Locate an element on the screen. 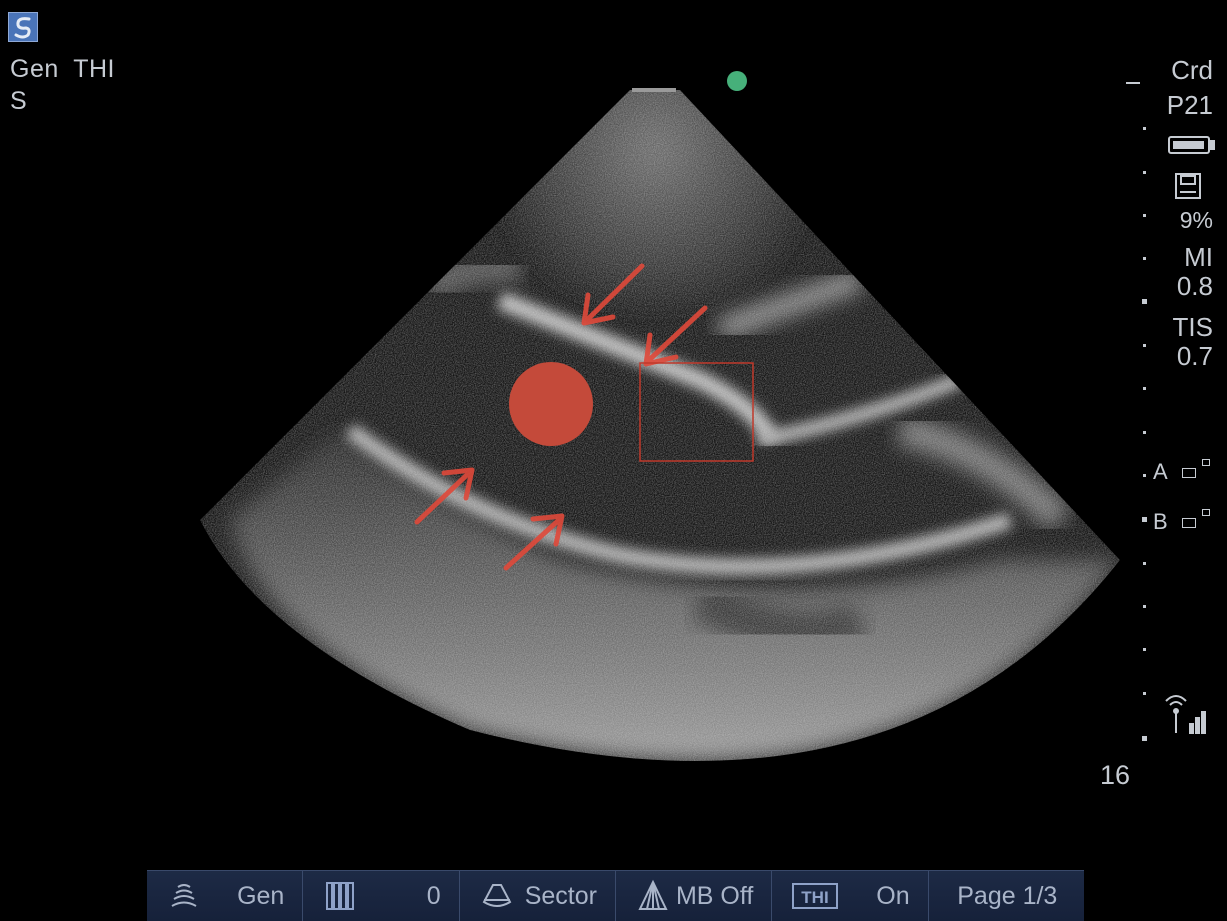 The height and width of the screenshot is (921, 1227). resolution-mode-label: S is located at coordinates (19, 101).